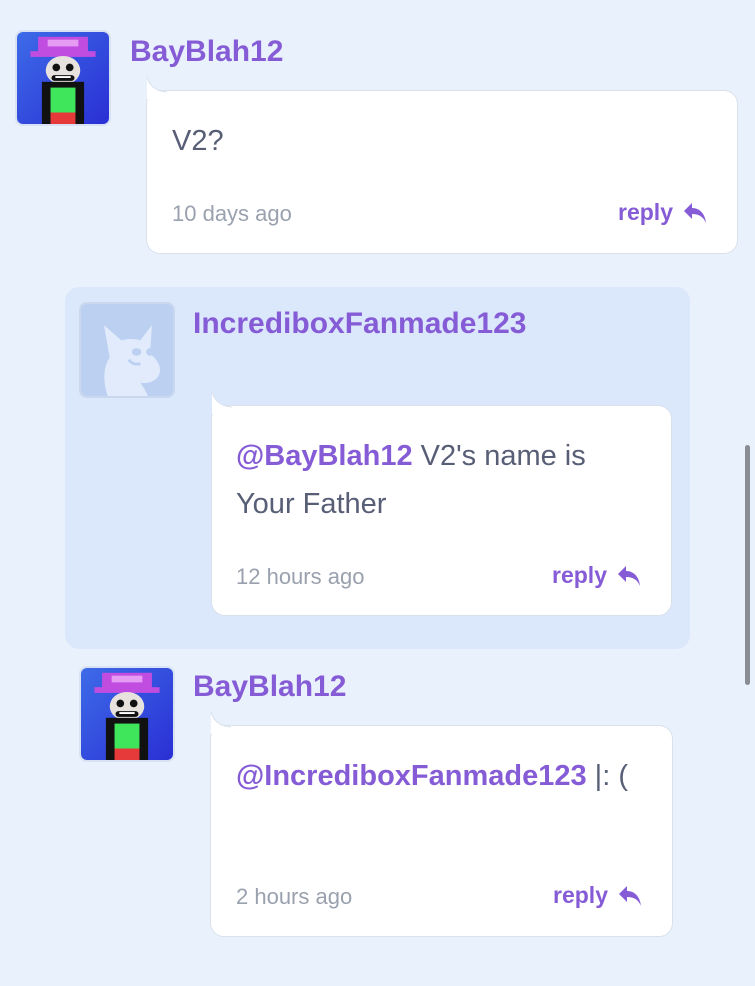 Image resolution: width=755 pixels, height=986 pixels. What do you see at coordinates (747, 565) in the screenshot?
I see `scrollbar` at bounding box center [747, 565].